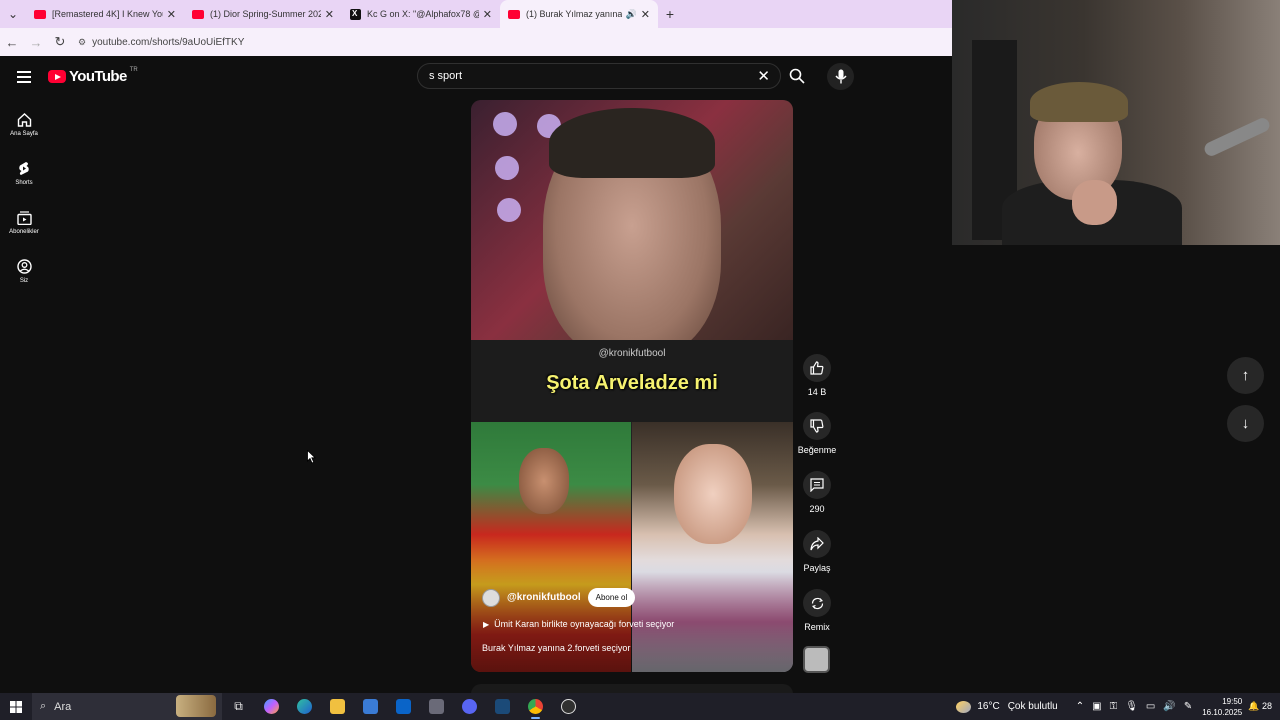  I want to click on pen-icon: ✎, so click(1188, 706).